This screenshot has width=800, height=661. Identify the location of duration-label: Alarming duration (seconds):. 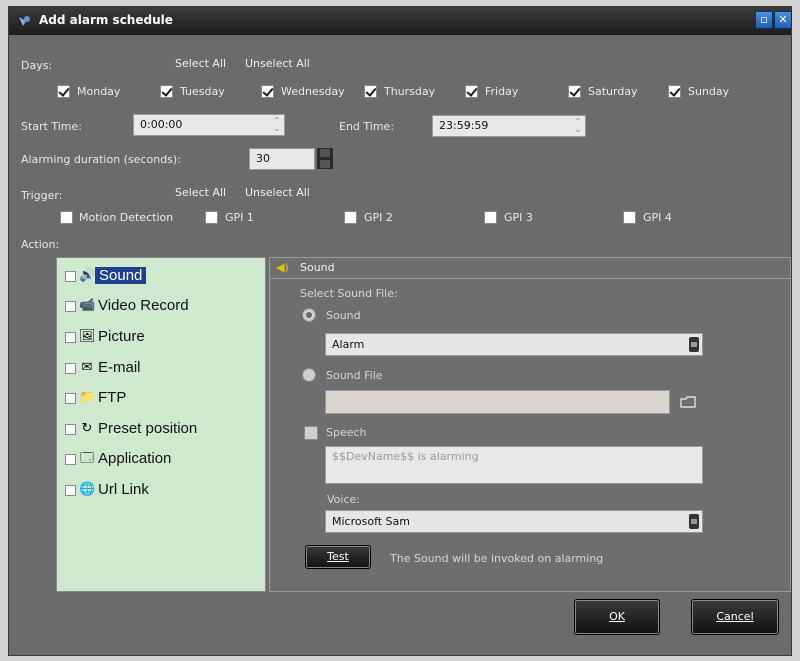
(101, 159).